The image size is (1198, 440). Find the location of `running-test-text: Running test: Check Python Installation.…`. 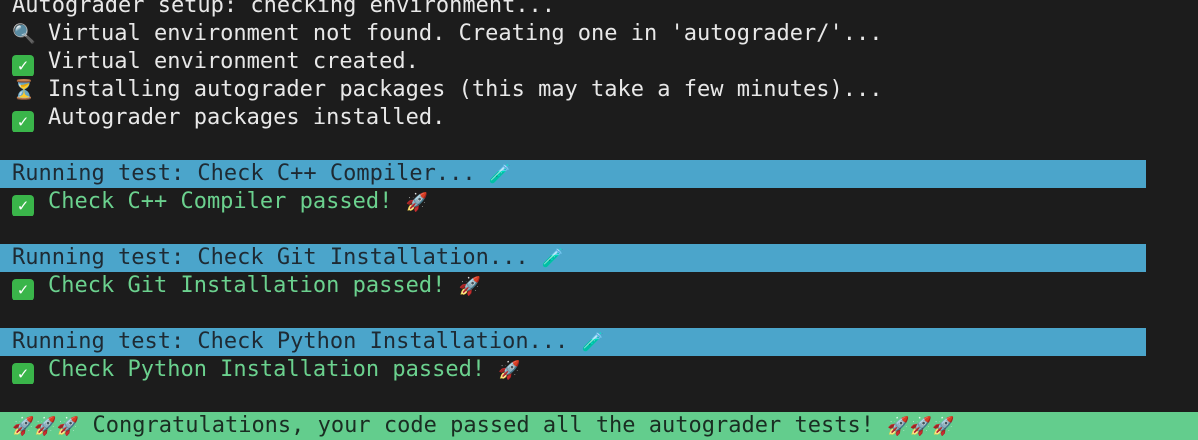

running-test-text: Running test: Check Python Installation.… is located at coordinates (290, 341).